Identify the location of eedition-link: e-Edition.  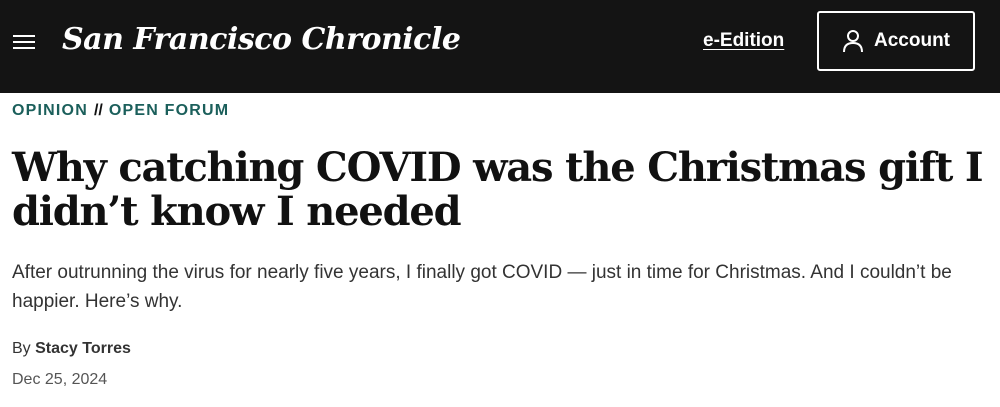
(743, 41).